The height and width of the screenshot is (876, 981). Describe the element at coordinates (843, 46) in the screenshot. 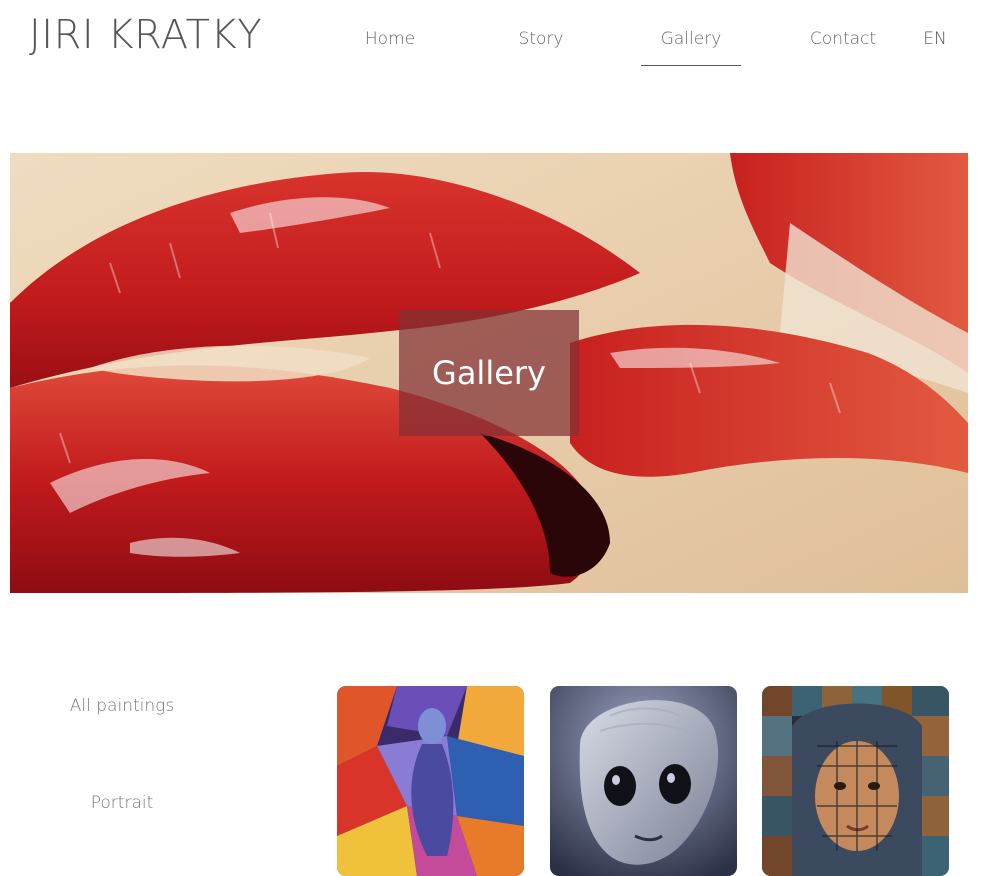

I see `nav-contact-link: Contact` at that location.